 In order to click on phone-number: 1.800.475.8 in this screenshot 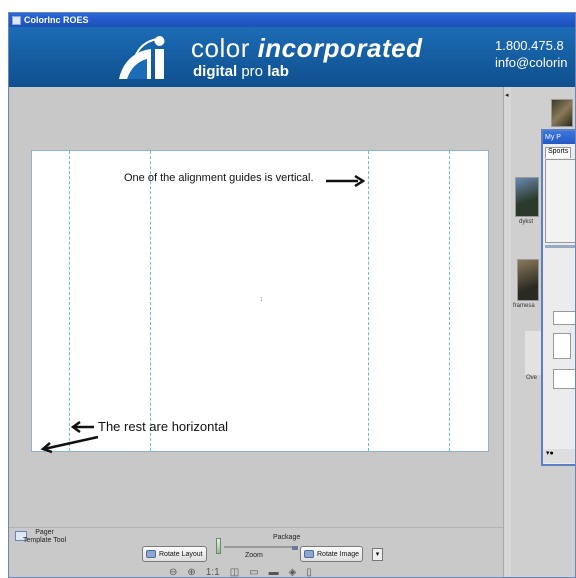, I will do `click(529, 45)`.